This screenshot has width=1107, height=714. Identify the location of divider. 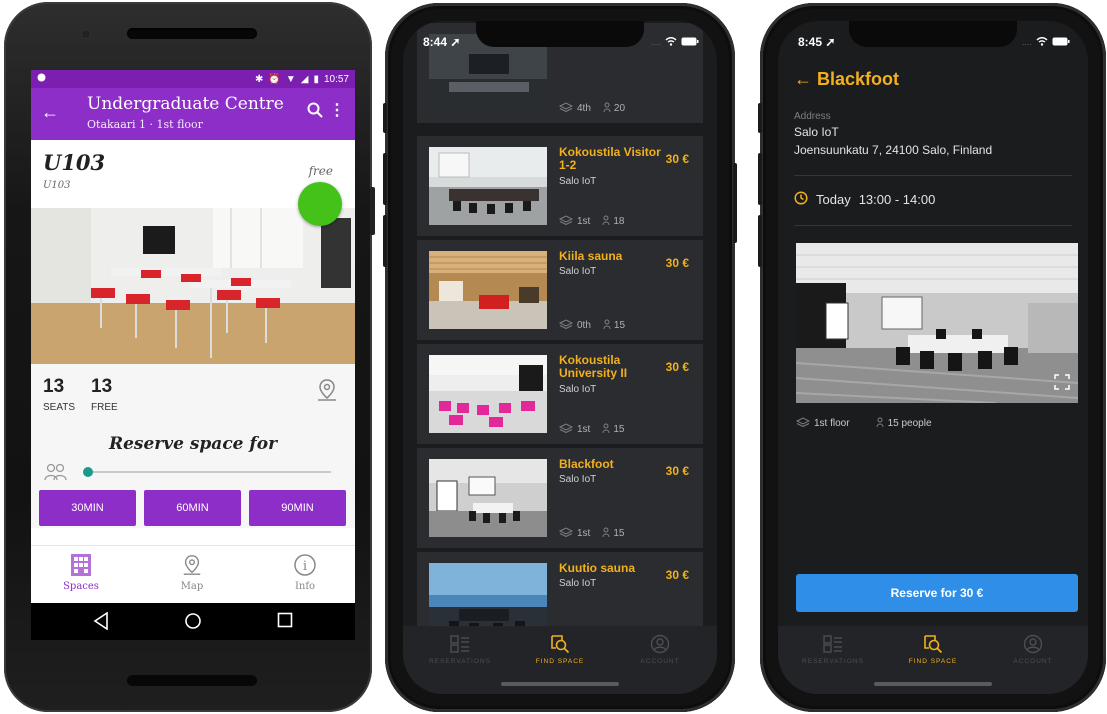
(933, 225).